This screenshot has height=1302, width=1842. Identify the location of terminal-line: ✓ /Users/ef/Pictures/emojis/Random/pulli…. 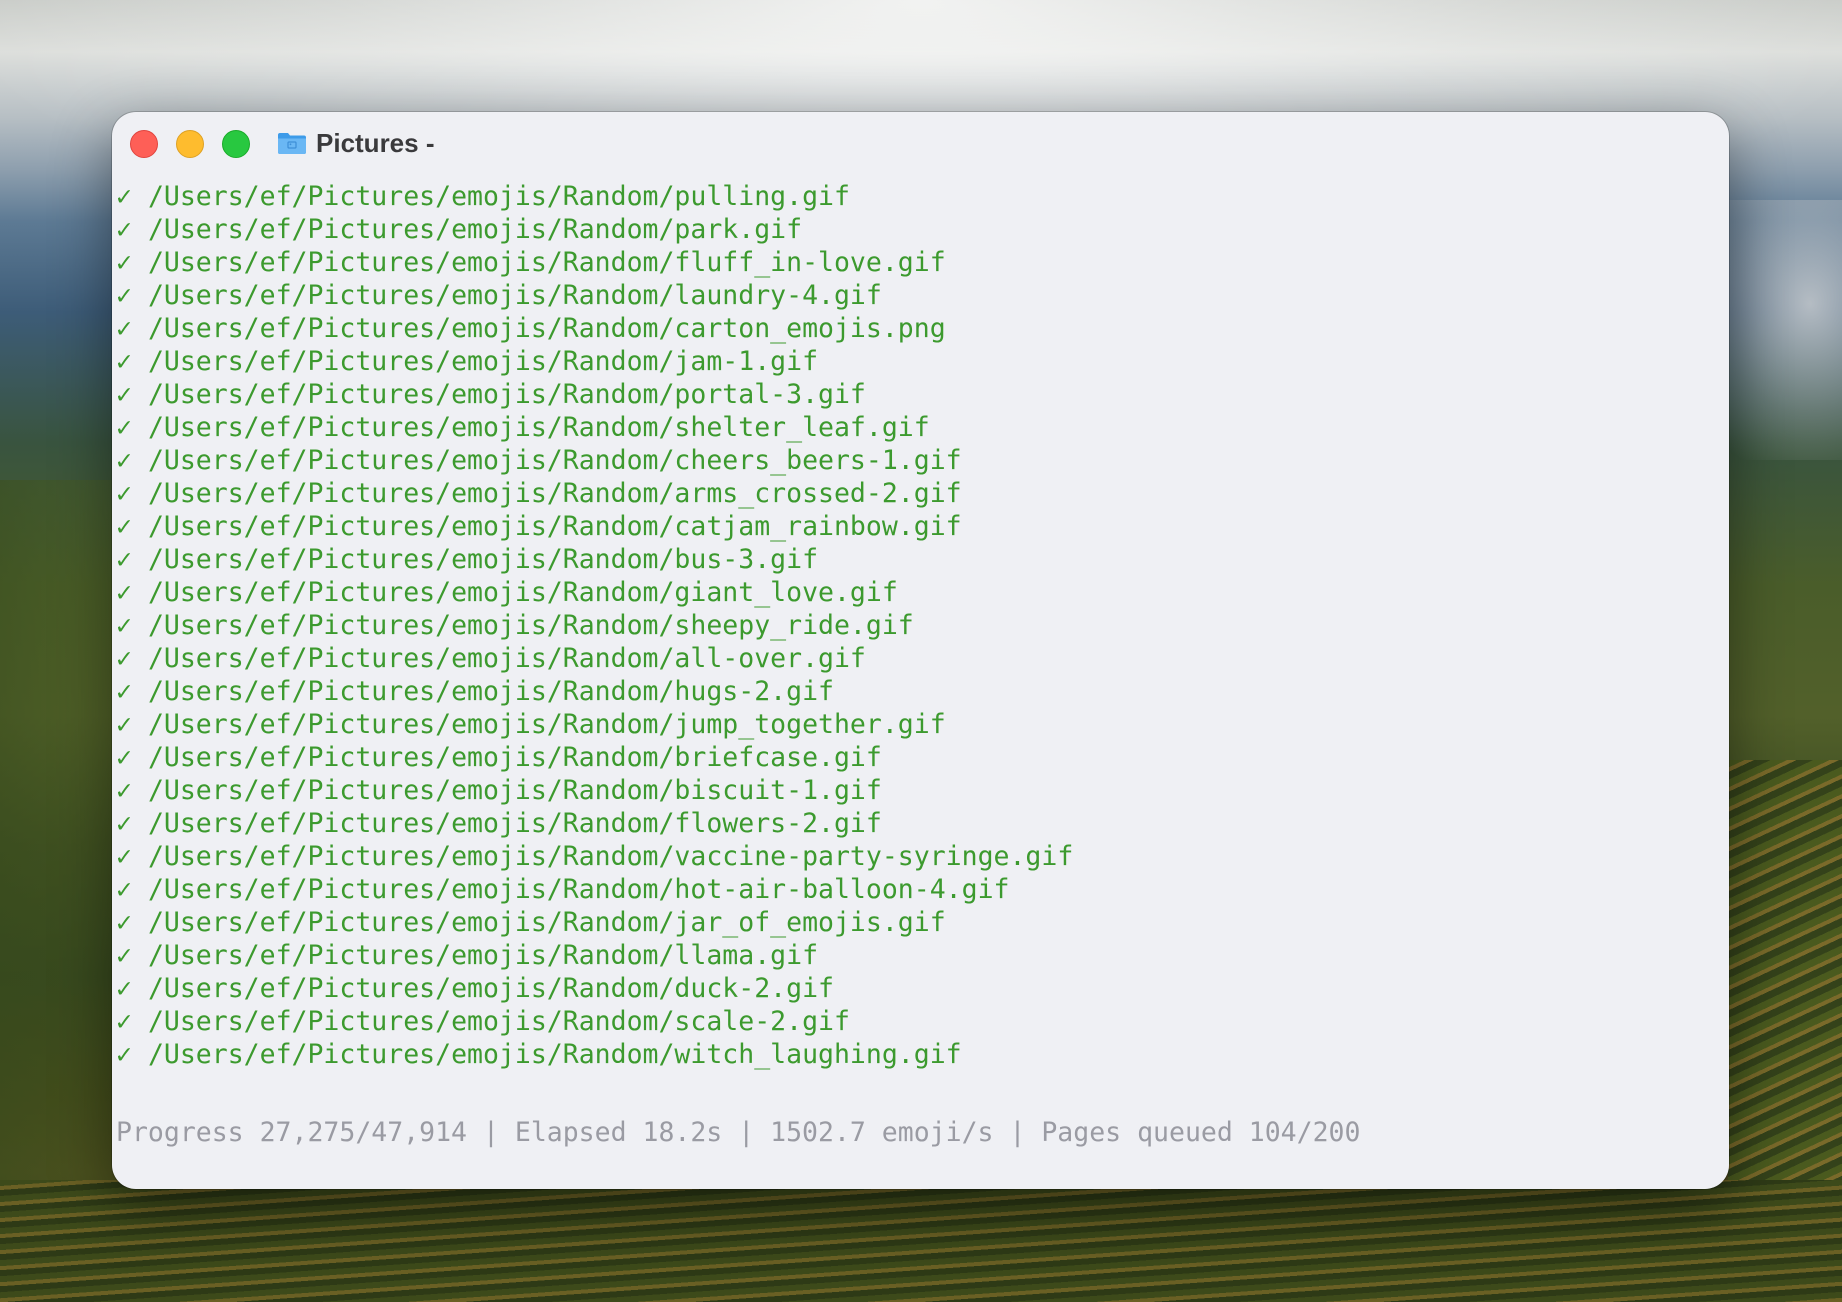
(916, 196).